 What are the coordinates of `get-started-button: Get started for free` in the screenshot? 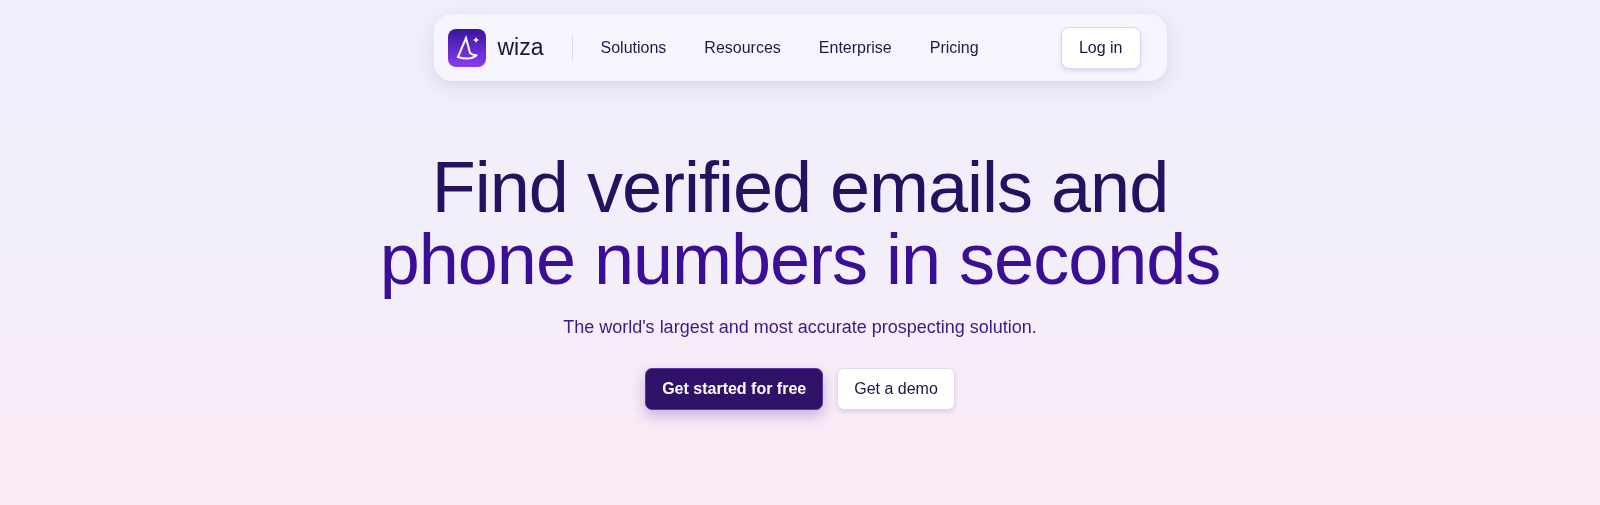 It's located at (734, 389).